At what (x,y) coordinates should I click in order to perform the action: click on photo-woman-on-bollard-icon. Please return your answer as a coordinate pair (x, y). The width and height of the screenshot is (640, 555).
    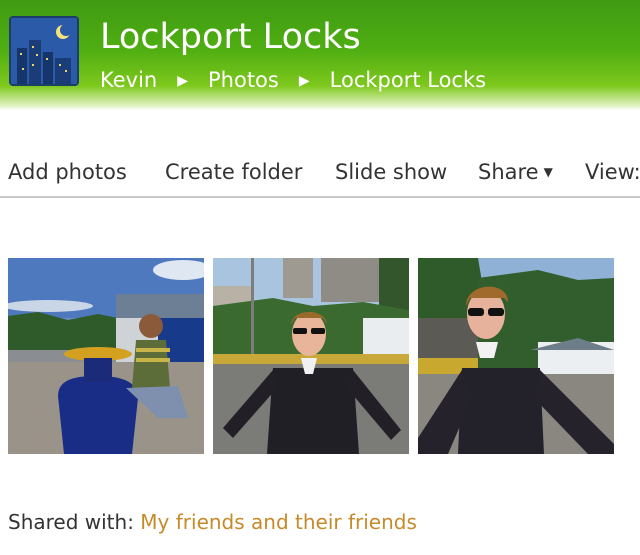
    Looking at the image, I should click on (106, 356).